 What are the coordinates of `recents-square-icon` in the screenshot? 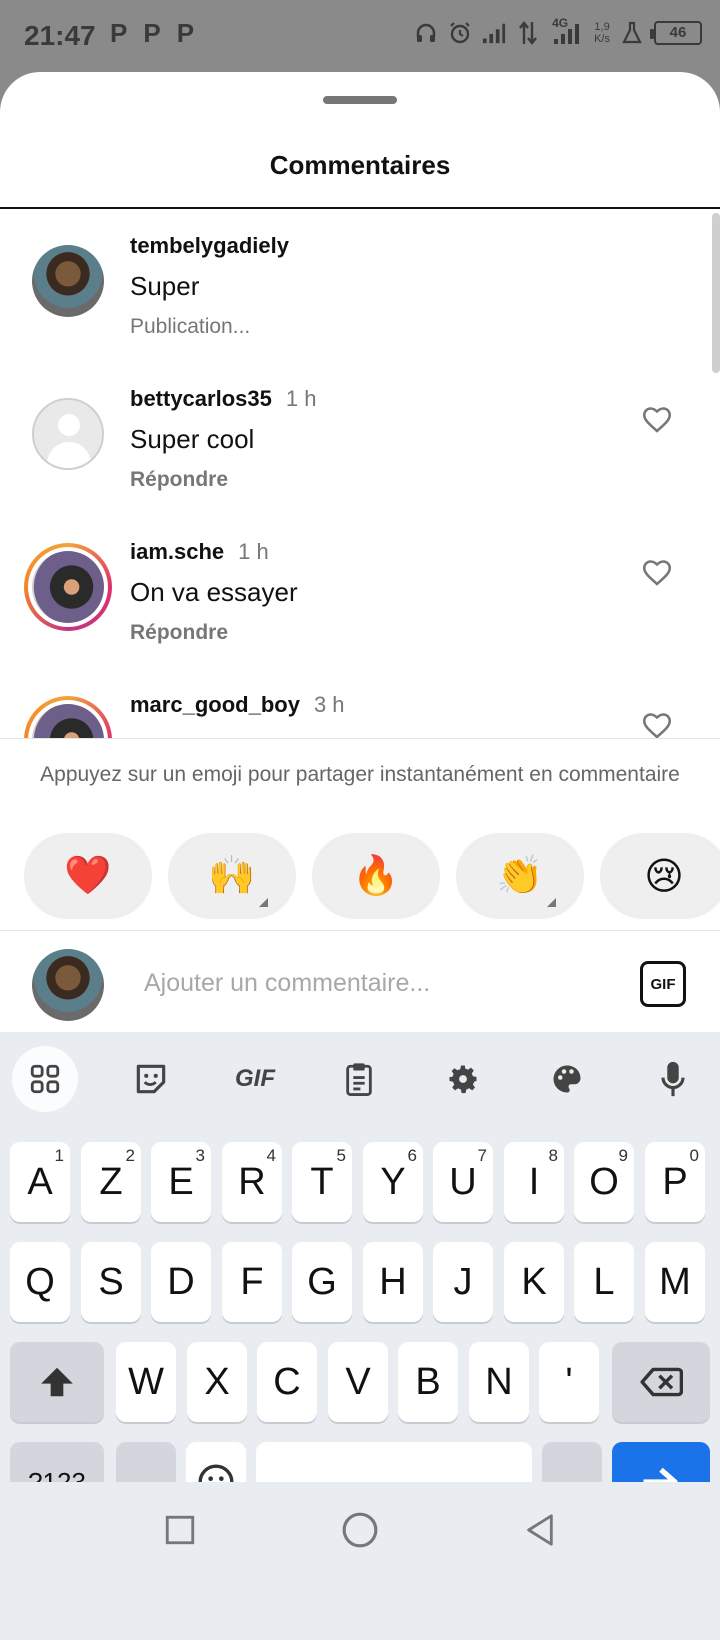 It's located at (180, 1530).